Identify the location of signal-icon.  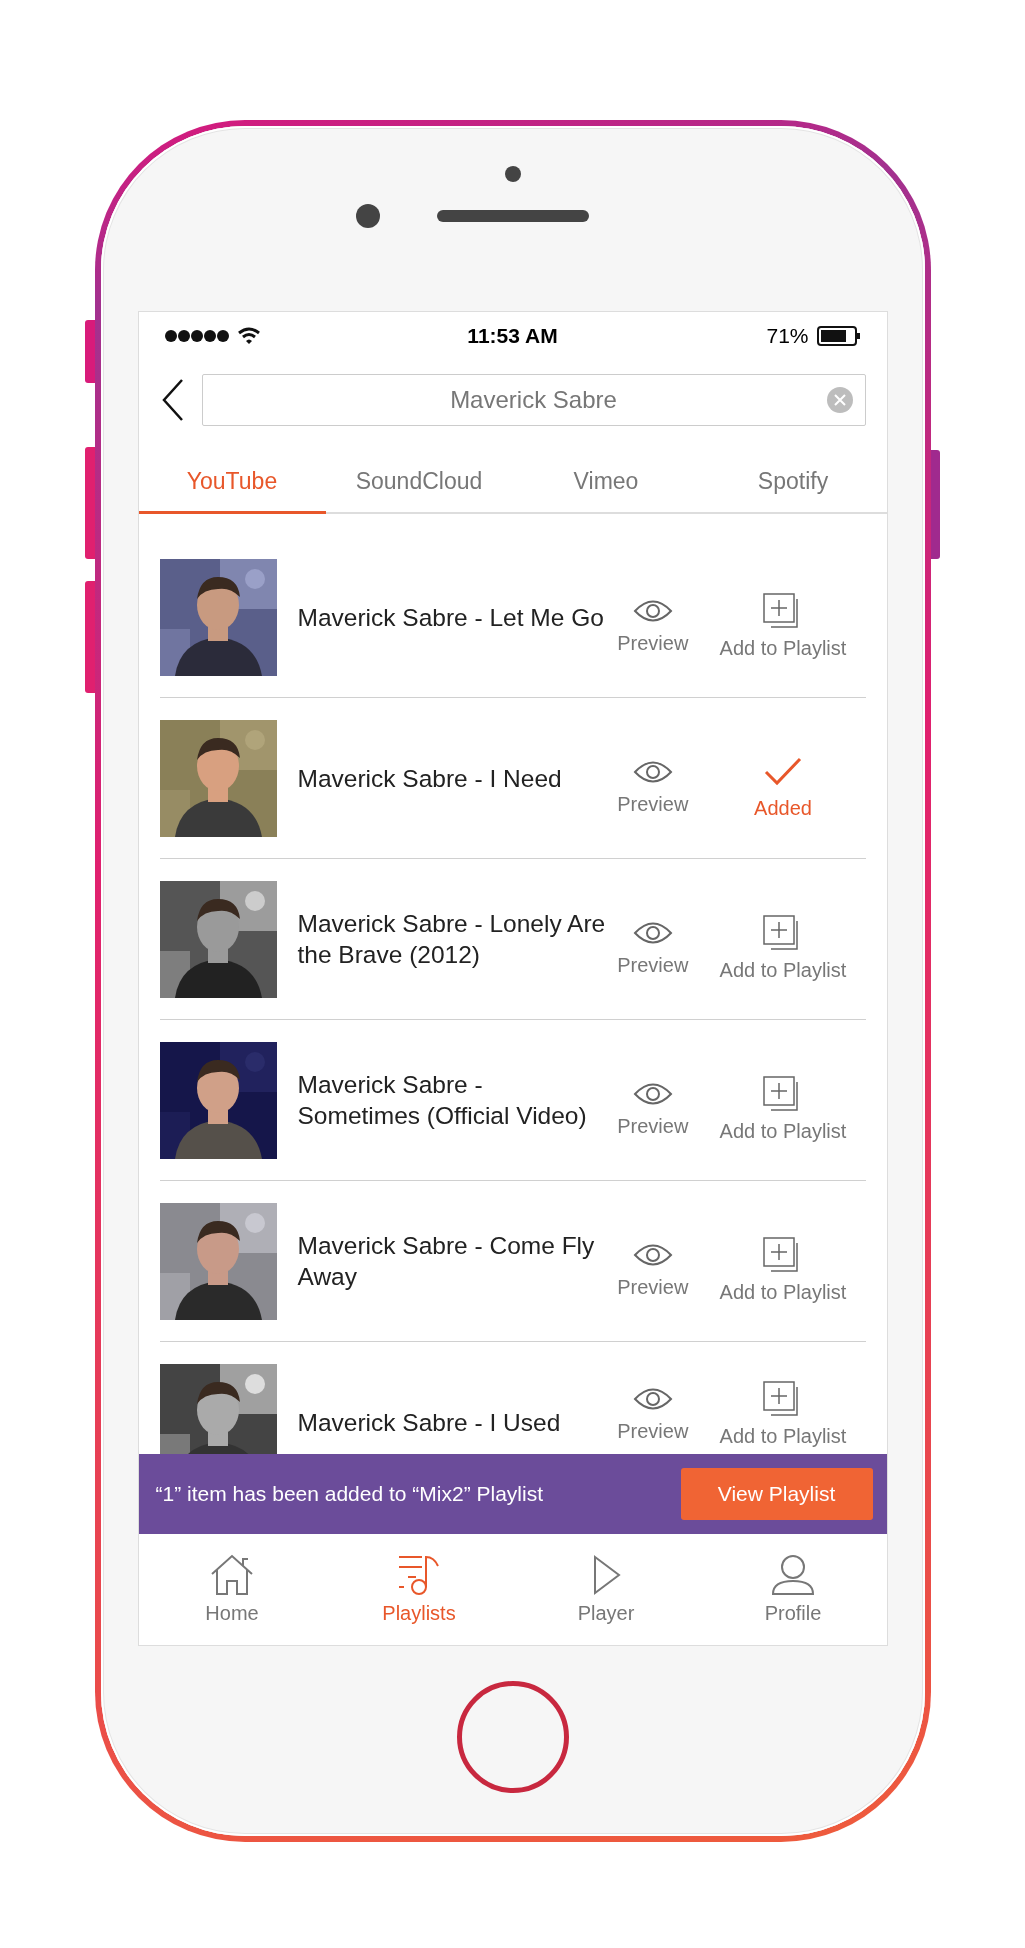
(196, 336).